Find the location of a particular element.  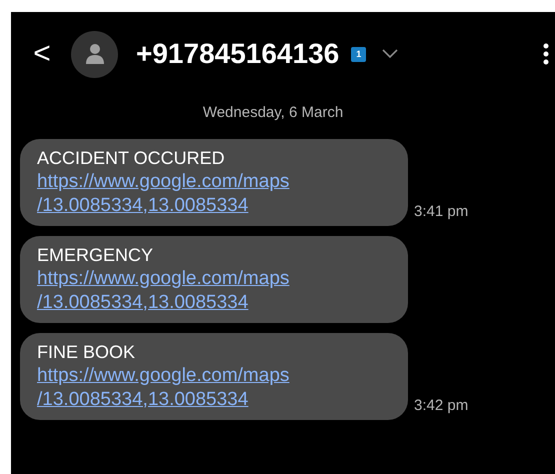

sim-badge: 1 is located at coordinates (358, 54).